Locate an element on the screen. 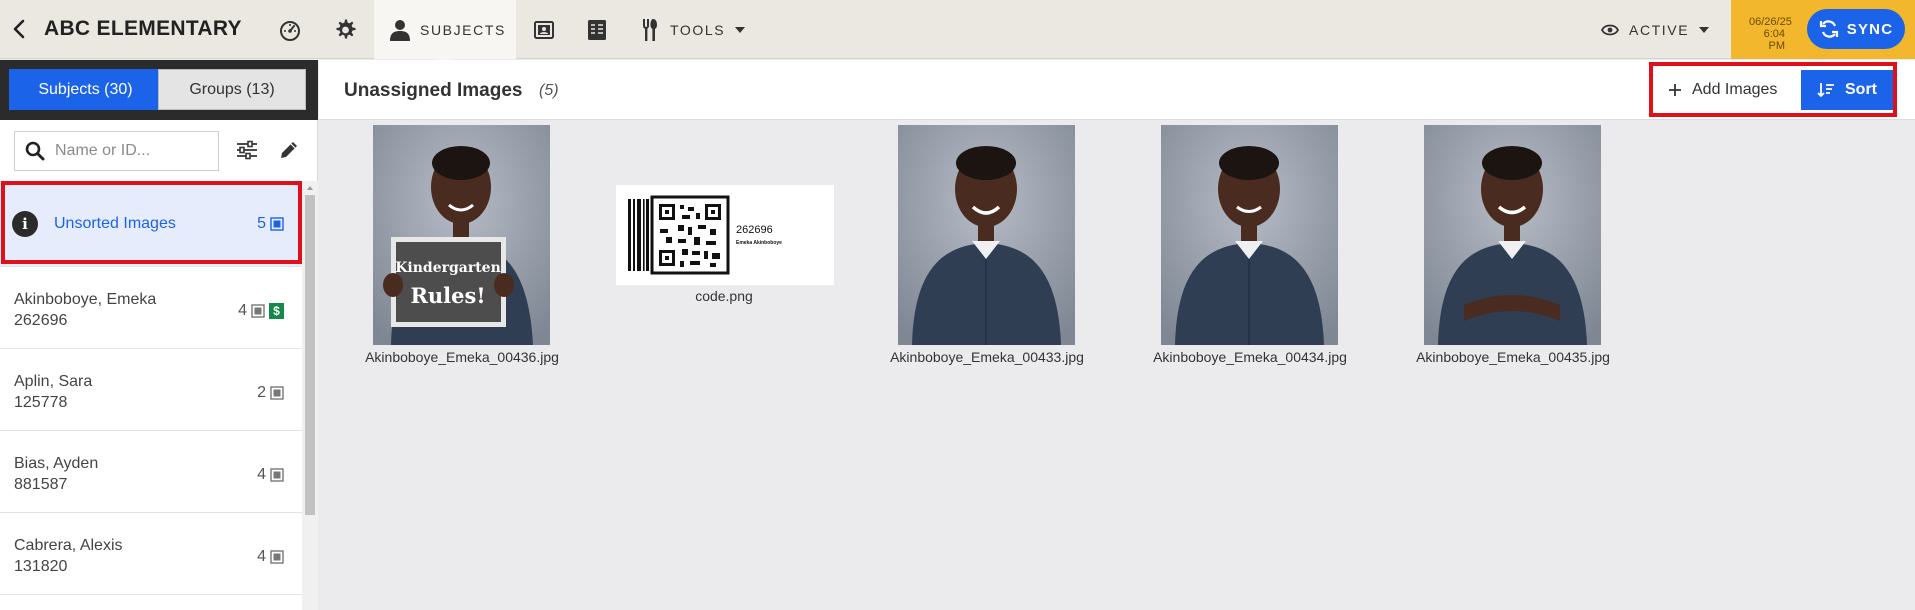 The height and width of the screenshot is (610, 1915). scroll-up-arrow-icon is located at coordinates (310, 188).